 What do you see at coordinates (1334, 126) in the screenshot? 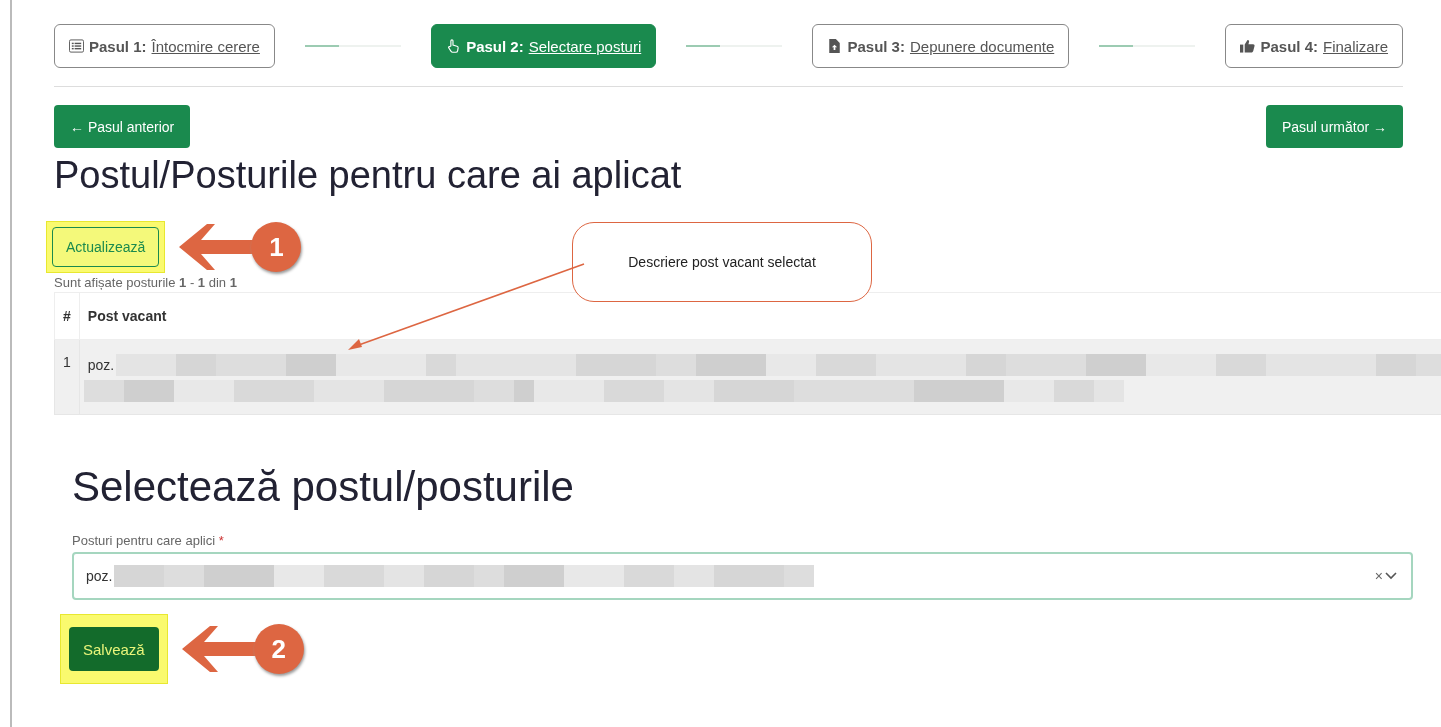
I see `next-step-button: Pasul următor →` at bounding box center [1334, 126].